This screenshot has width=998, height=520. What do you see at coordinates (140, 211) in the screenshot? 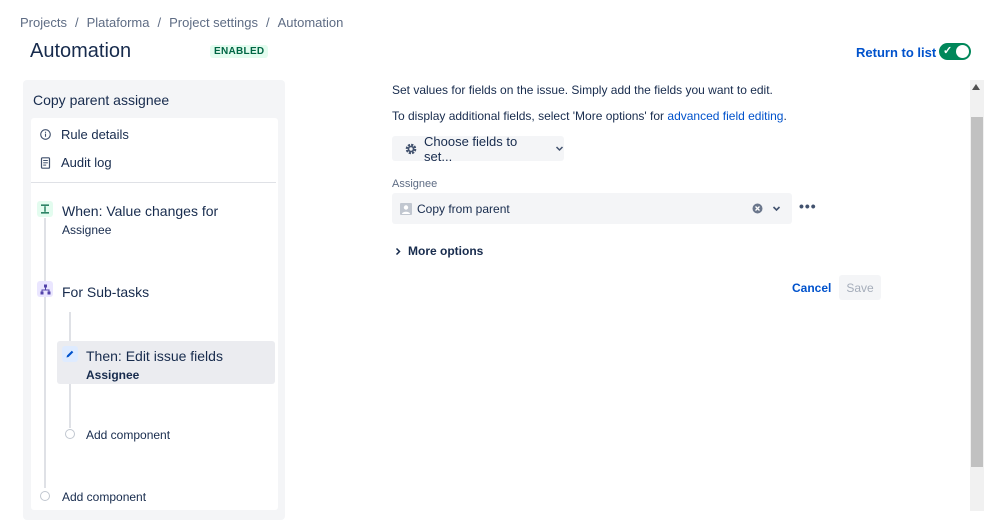
I see `trigger-title: When: Value changes for` at bounding box center [140, 211].